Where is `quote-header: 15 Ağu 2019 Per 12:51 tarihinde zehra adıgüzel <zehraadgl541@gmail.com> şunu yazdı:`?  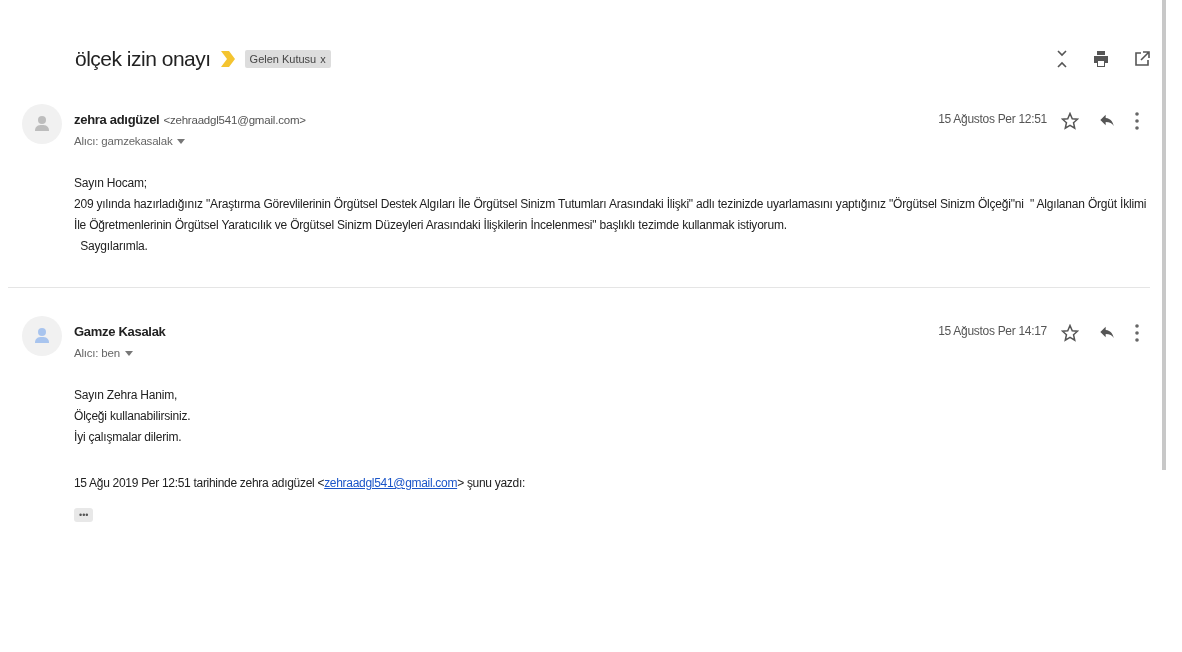 quote-header: 15 Ağu 2019 Per 12:51 tarihinde zehra adıgüzel <zehraadgl541@gmail.com> şunu yazdı: is located at coordinates (299, 483).